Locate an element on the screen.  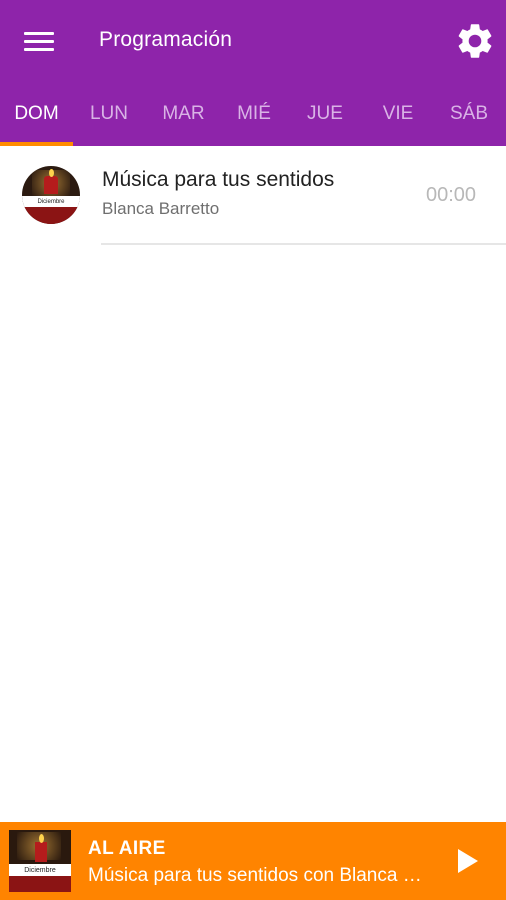
program-time: 00:00 is located at coordinates (451, 195).